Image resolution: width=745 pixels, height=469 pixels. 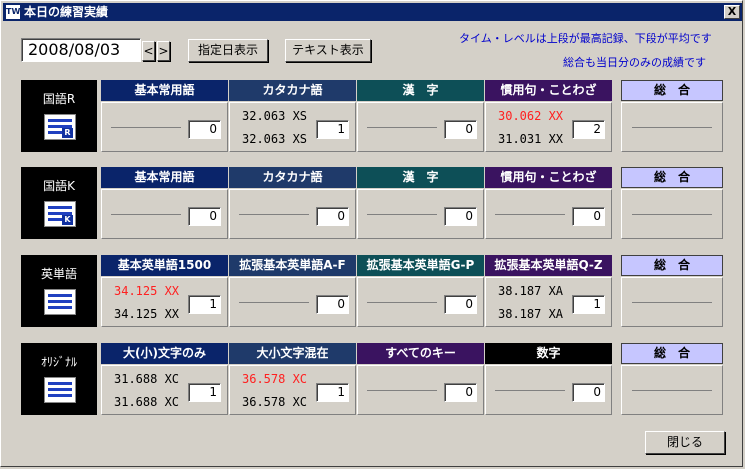 What do you see at coordinates (548, 353) in the screenshot?
I see `category-header: 数字` at bounding box center [548, 353].